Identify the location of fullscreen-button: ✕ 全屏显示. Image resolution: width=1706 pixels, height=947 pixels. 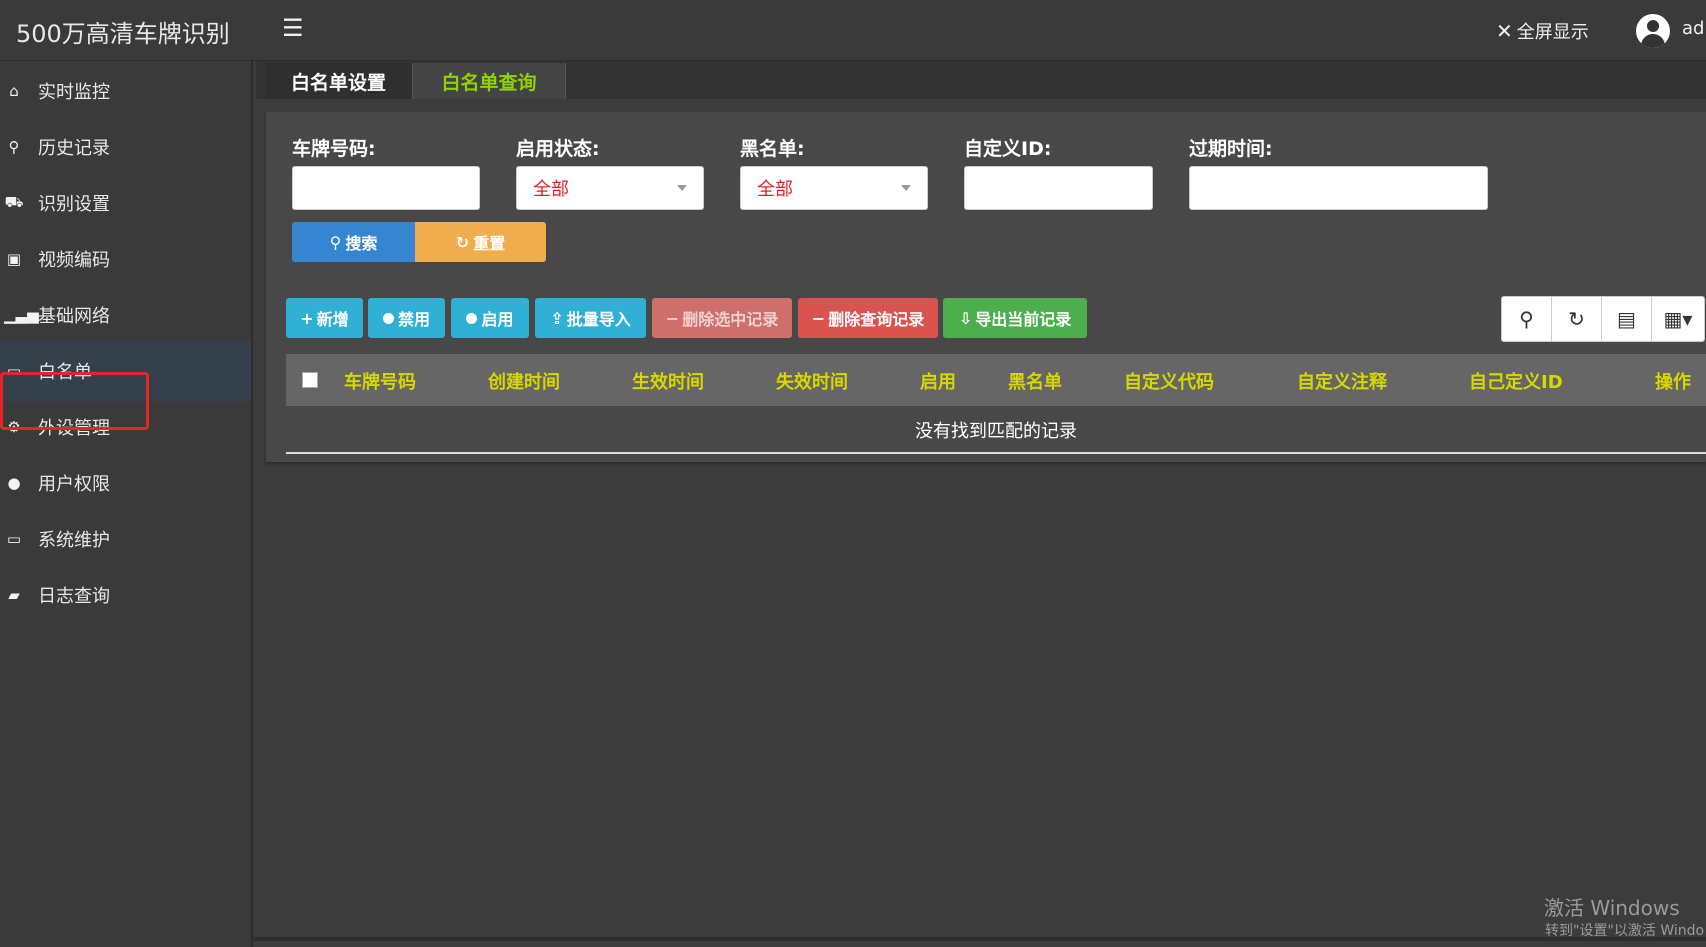
(1542, 31).